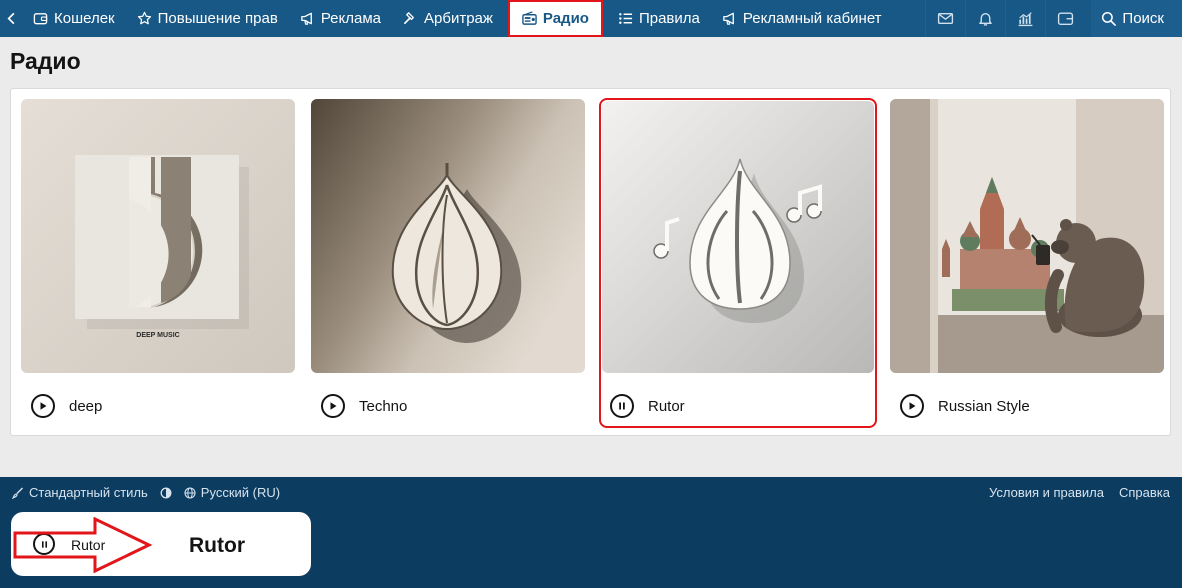 The height and width of the screenshot is (588, 1182). Describe the element at coordinates (1143, 18) in the screenshot. I see `search-label: Поиск` at that location.